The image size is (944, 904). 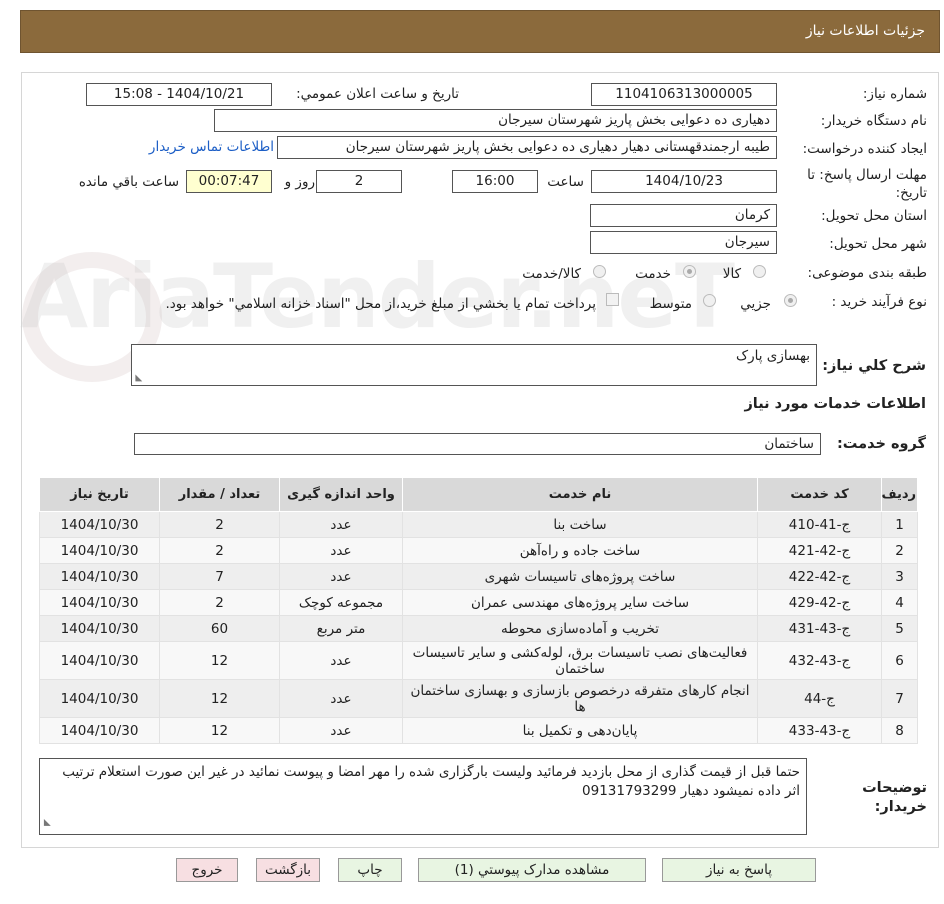 What do you see at coordinates (881, 444) in the screenshot?
I see `service-group-label: گروه خدمت:` at bounding box center [881, 444].